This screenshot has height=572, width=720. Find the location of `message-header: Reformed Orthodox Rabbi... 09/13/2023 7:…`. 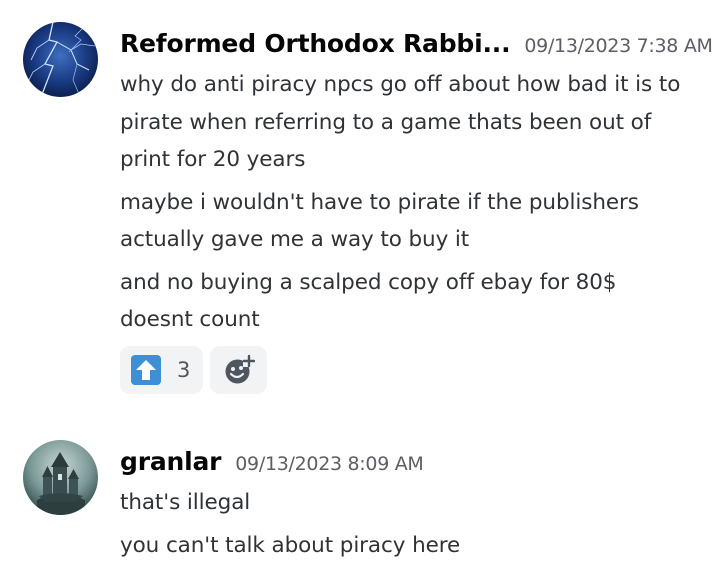

message-header: Reformed Orthodox Rabbi... 09/13/2023 7:… is located at coordinates (416, 45).